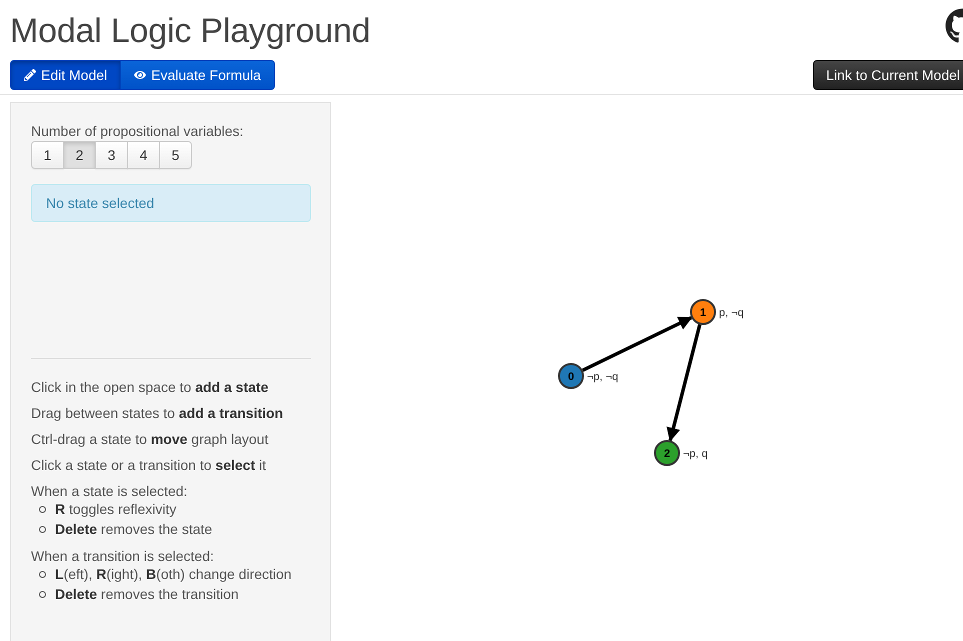  What do you see at coordinates (133, 529) in the screenshot?
I see `instruction-text: Delete removes the state` at bounding box center [133, 529].